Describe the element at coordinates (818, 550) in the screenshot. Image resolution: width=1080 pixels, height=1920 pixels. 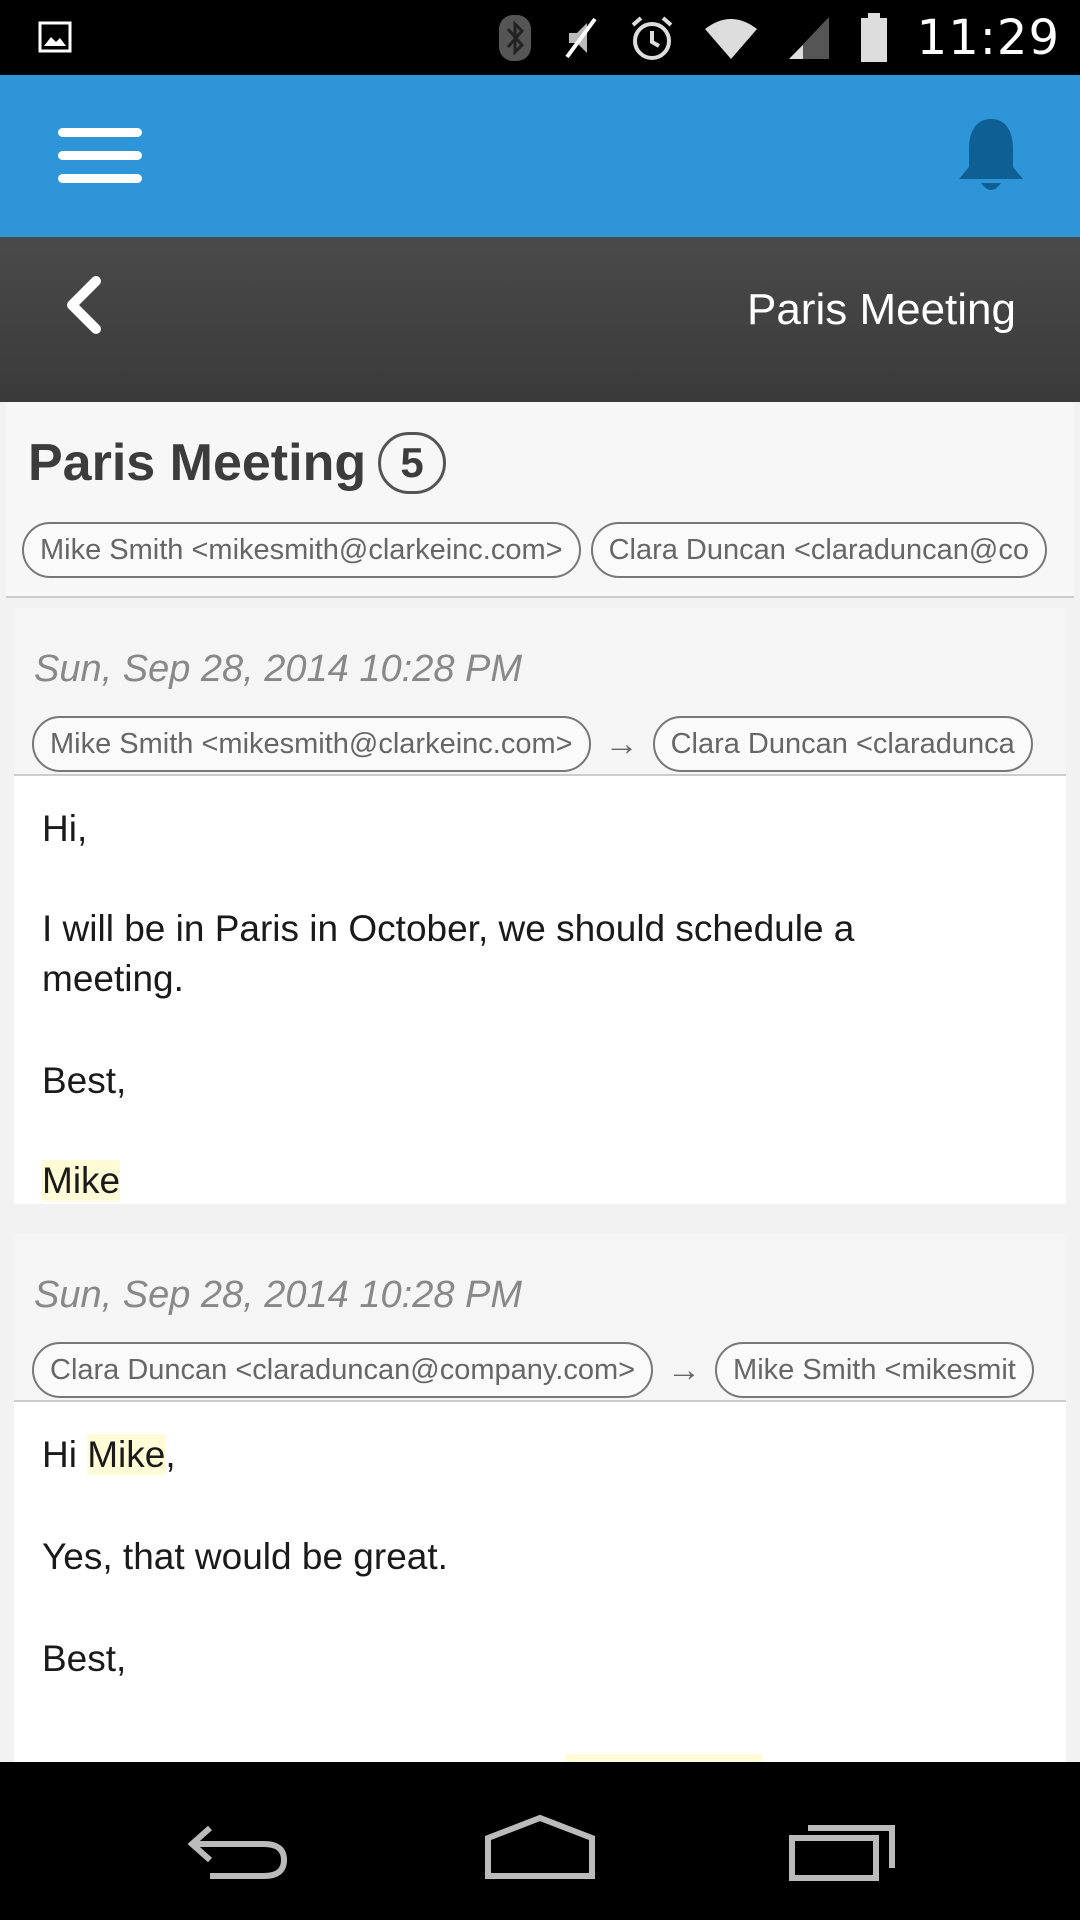
I see `participant-chip: Clara Duncan <claraduncan@co` at that location.